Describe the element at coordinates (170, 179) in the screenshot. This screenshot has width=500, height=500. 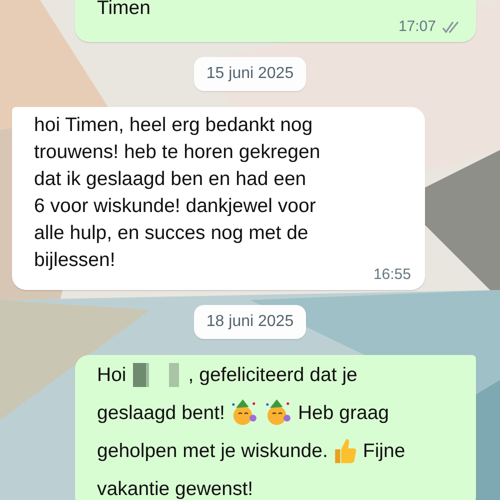
I see `message-text: dat ik geslaagd ben en had een` at that location.